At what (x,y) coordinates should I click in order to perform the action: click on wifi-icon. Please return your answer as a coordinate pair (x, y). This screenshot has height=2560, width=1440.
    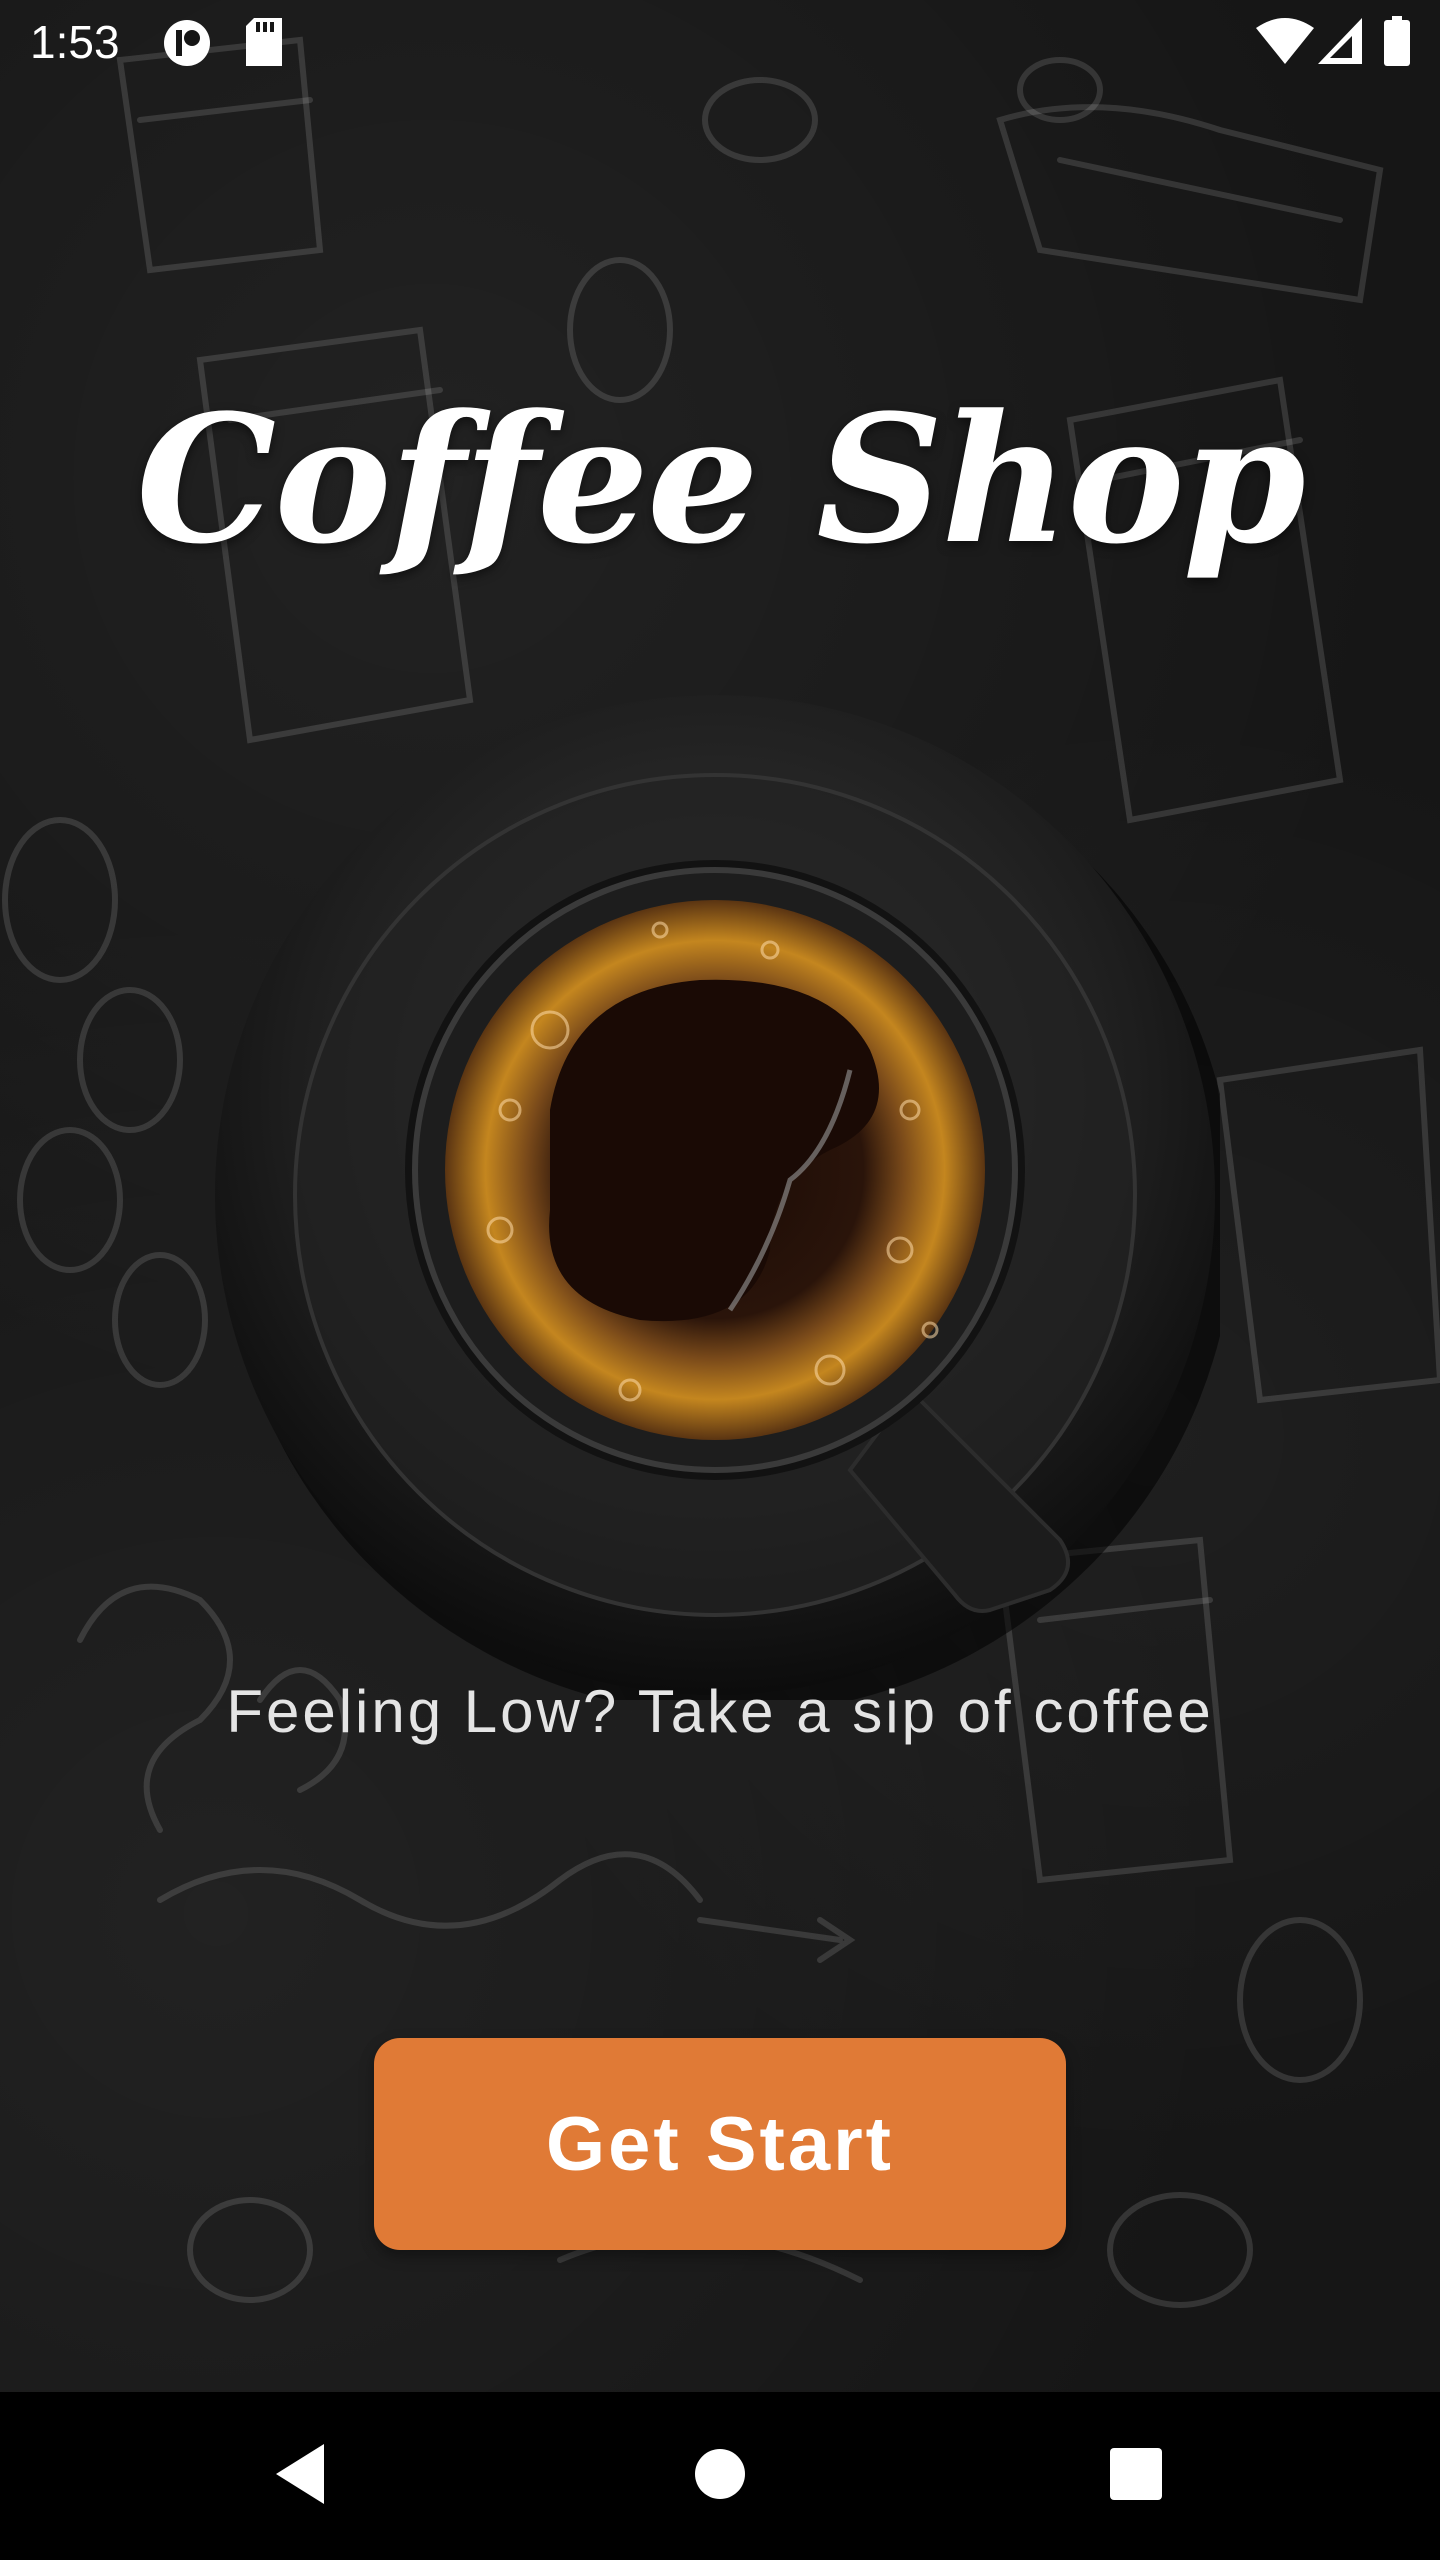
    Looking at the image, I should click on (1285, 41).